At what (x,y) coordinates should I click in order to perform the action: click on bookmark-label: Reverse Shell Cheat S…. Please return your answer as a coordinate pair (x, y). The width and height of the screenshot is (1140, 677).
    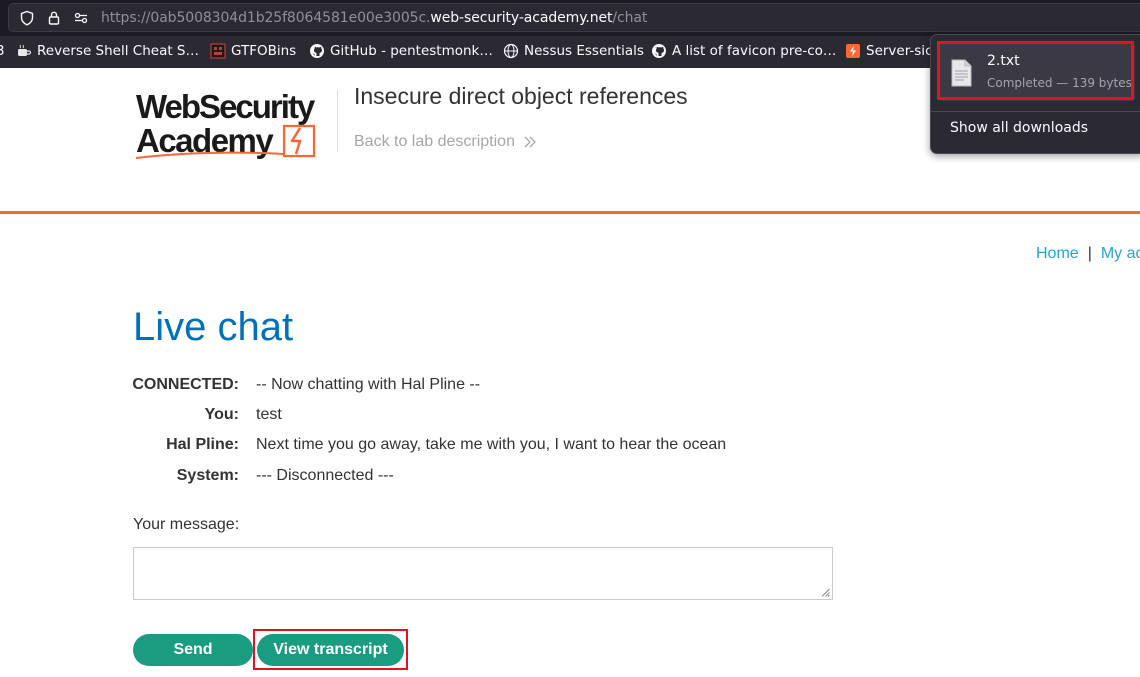
    Looking at the image, I should click on (118, 51).